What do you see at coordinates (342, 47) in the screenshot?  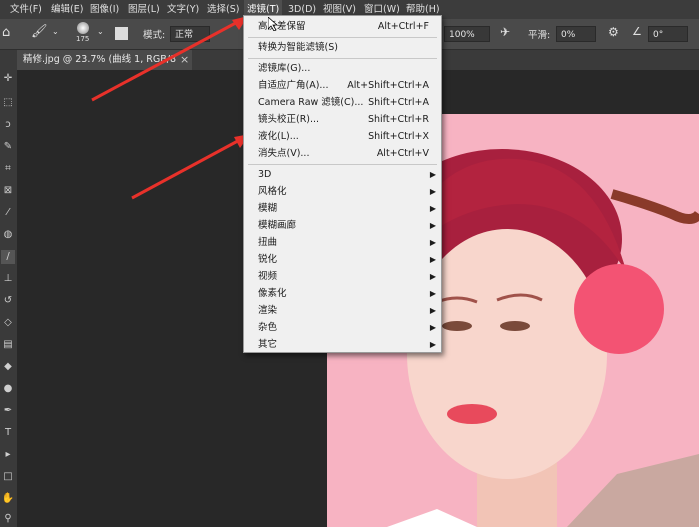 I see `menu-item-convert-smart-filter: 转换为智能滤镜(S)` at bounding box center [342, 47].